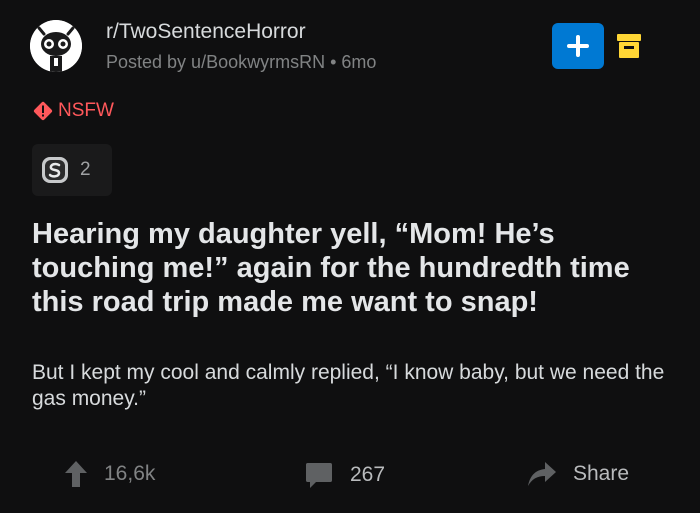 Image resolution: width=700 pixels, height=513 pixels. I want to click on comments-button: 267, so click(344, 475).